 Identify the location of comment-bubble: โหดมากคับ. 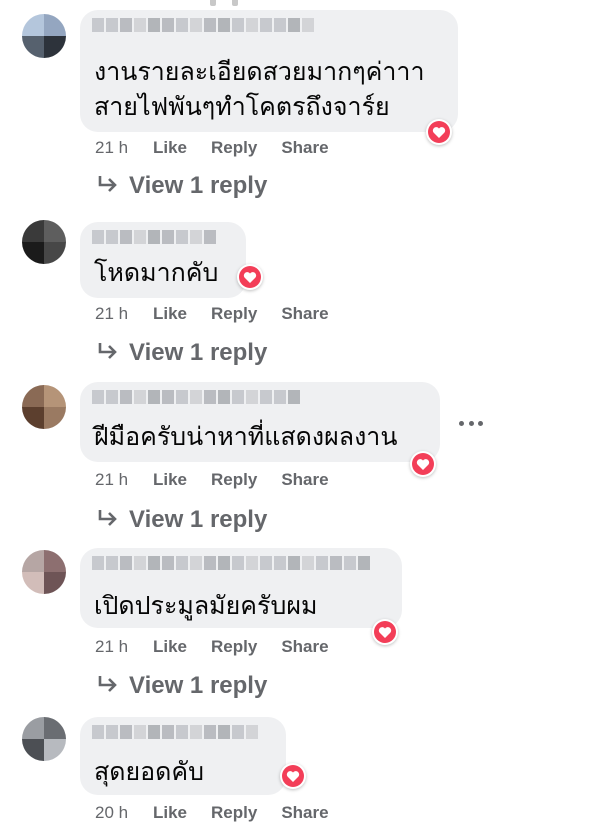
(163, 260).